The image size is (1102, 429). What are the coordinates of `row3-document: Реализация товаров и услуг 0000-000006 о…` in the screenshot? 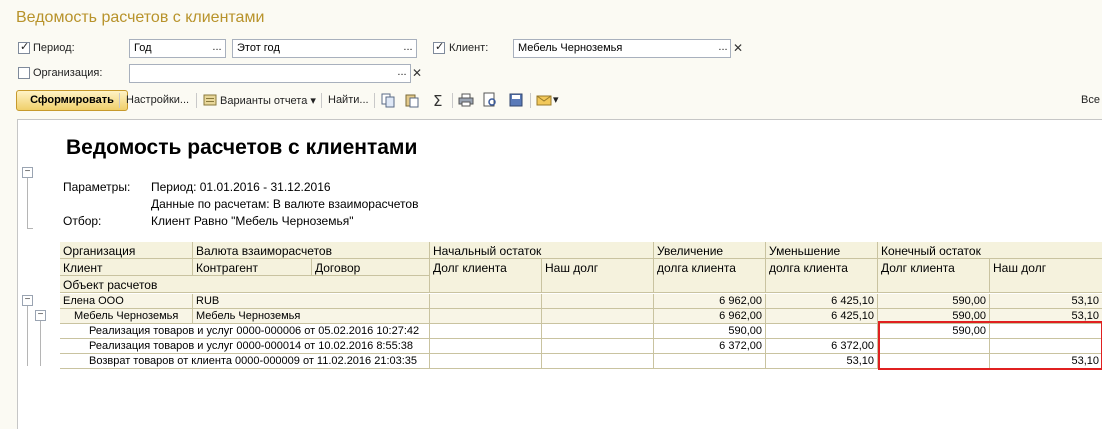 It's located at (245, 331).